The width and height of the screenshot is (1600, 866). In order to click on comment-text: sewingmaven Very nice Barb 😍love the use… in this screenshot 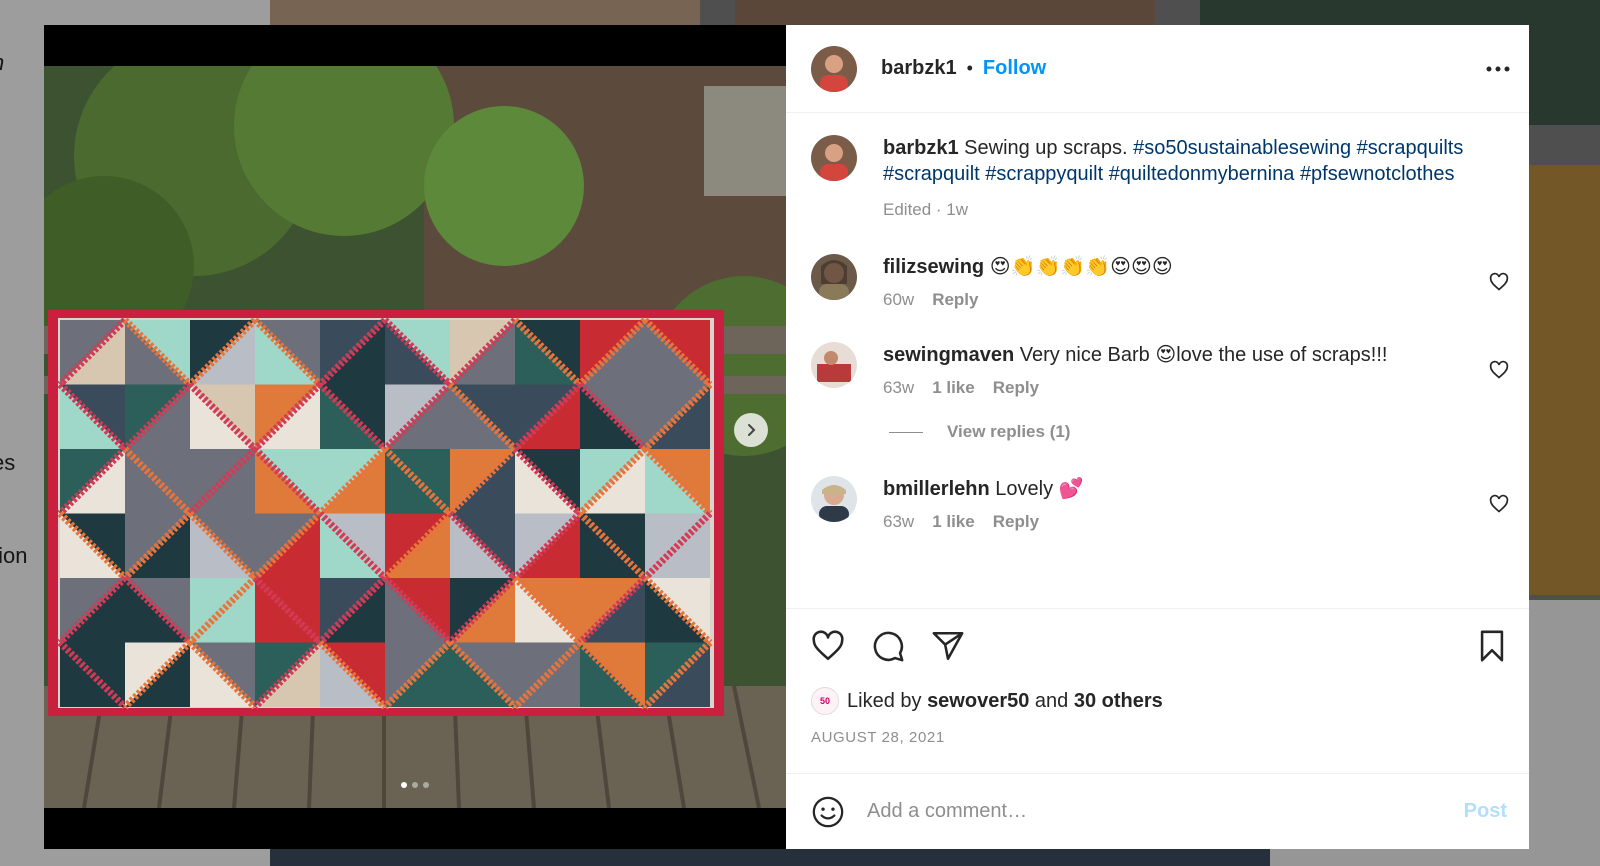, I will do `click(1176, 355)`.